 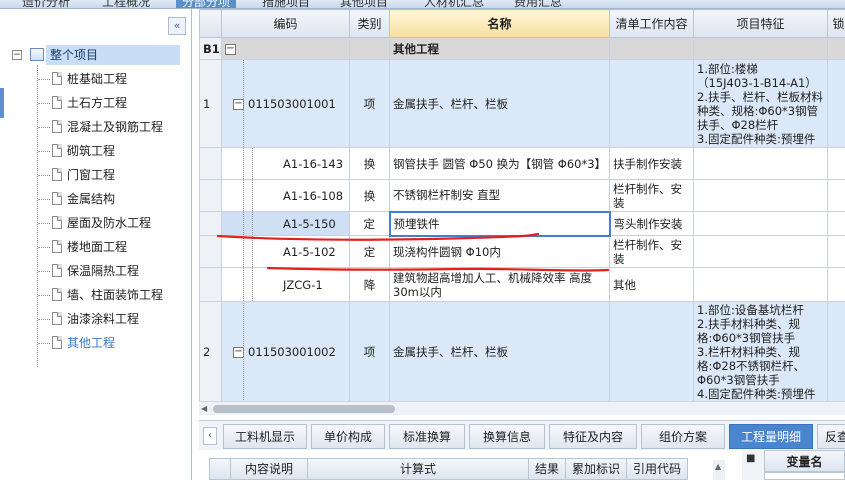 I want to click on top-tab-material-summary: 人材机汇总, so click(x=454, y=4).